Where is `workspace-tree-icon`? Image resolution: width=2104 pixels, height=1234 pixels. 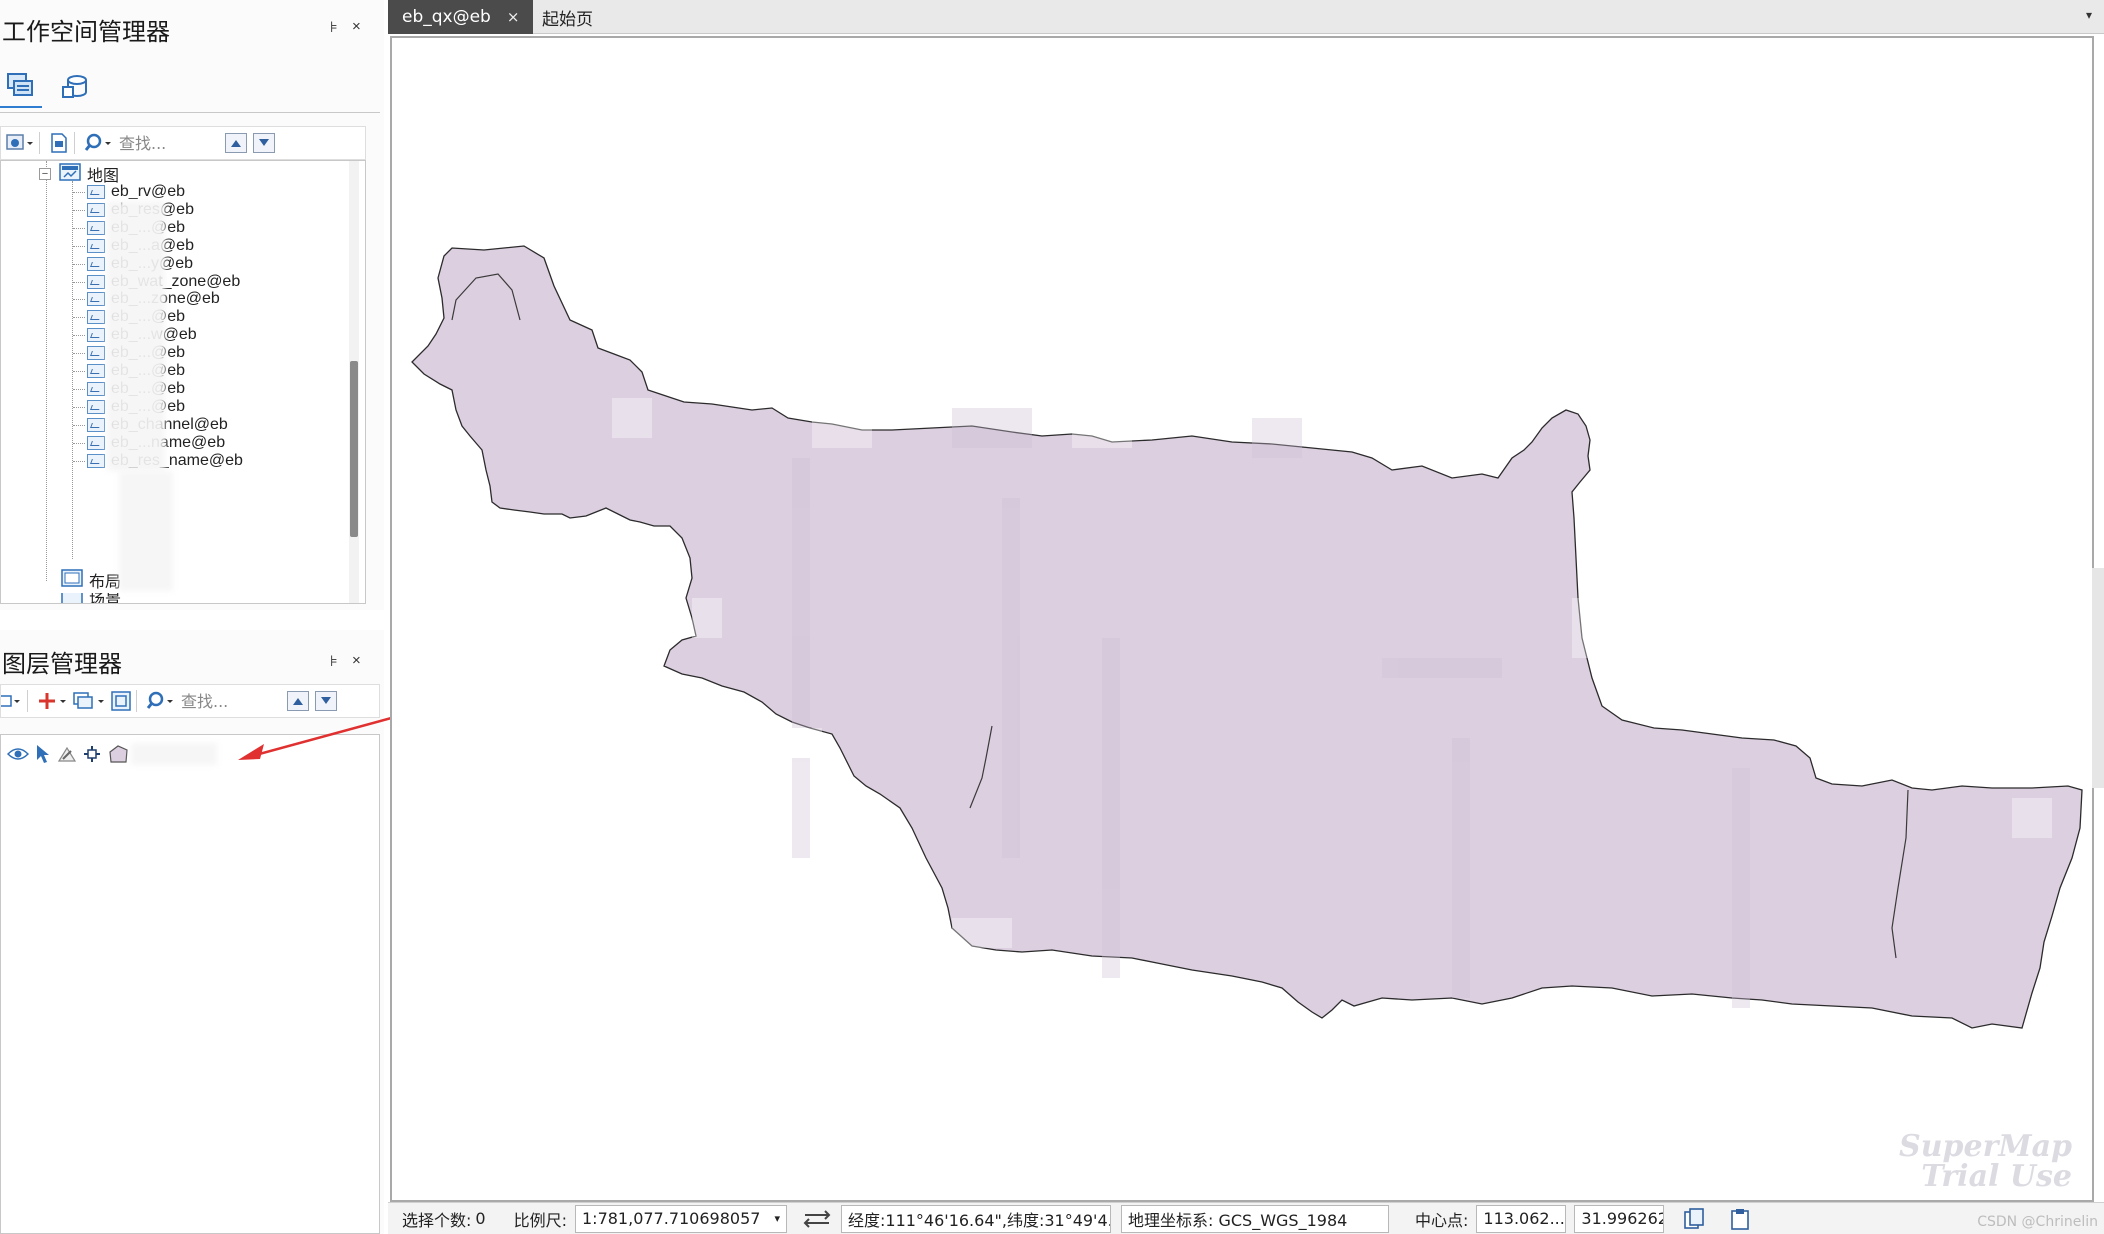
workspace-tree-icon is located at coordinates (20, 84).